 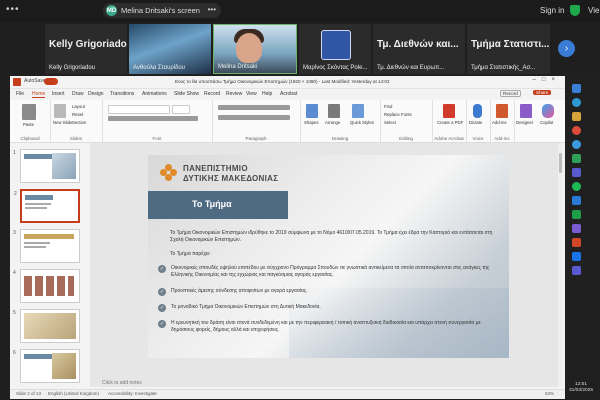 What do you see at coordinates (77, 114) in the screenshot?
I see `reset-button: Reset` at bounding box center [77, 114].